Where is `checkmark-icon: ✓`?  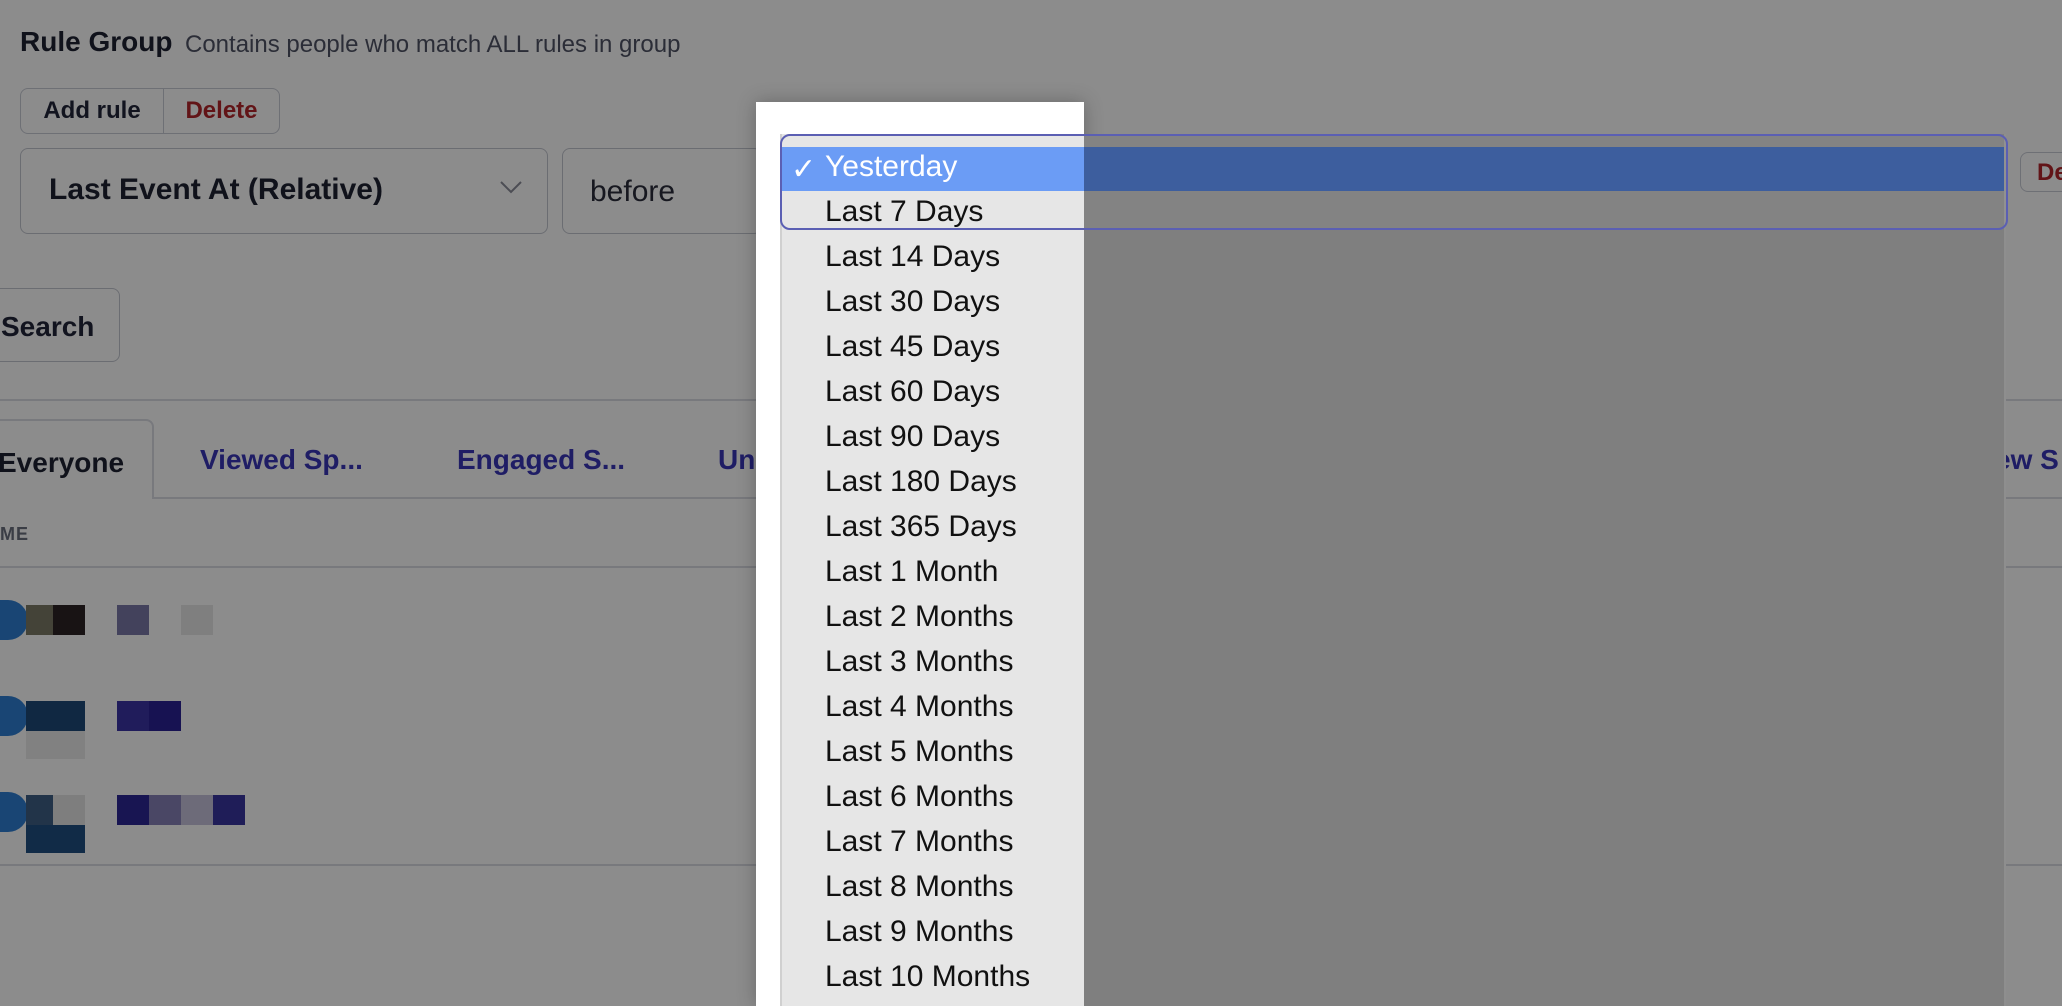 checkmark-icon: ✓ is located at coordinates (804, 169).